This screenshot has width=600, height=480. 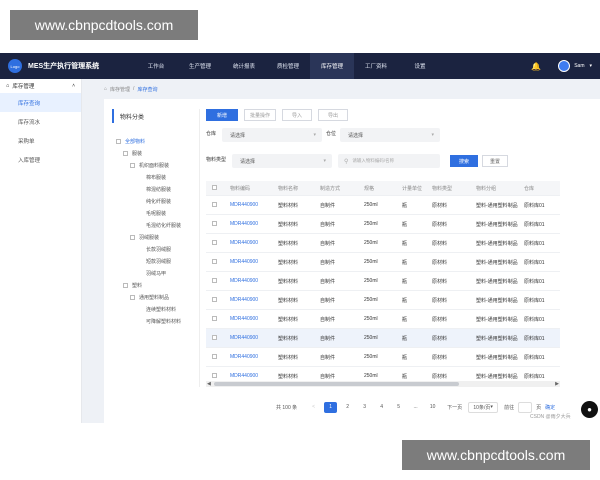 I want to click on nav-tab-5: 工厂资料, so click(x=376, y=66).